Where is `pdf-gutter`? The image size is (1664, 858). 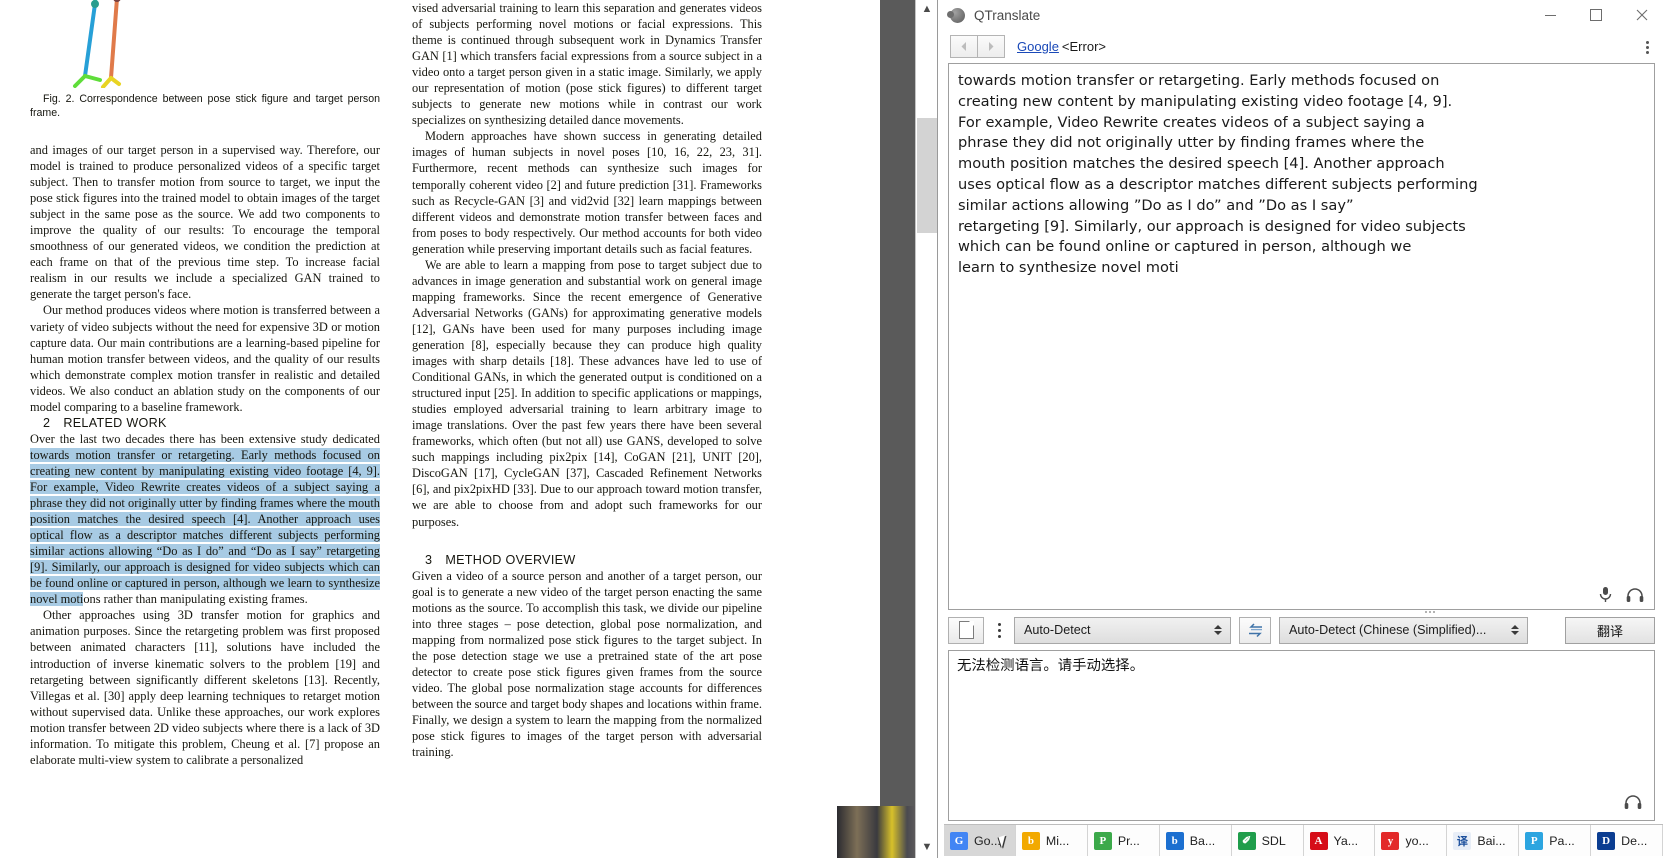
pdf-gutter is located at coordinates (897, 429).